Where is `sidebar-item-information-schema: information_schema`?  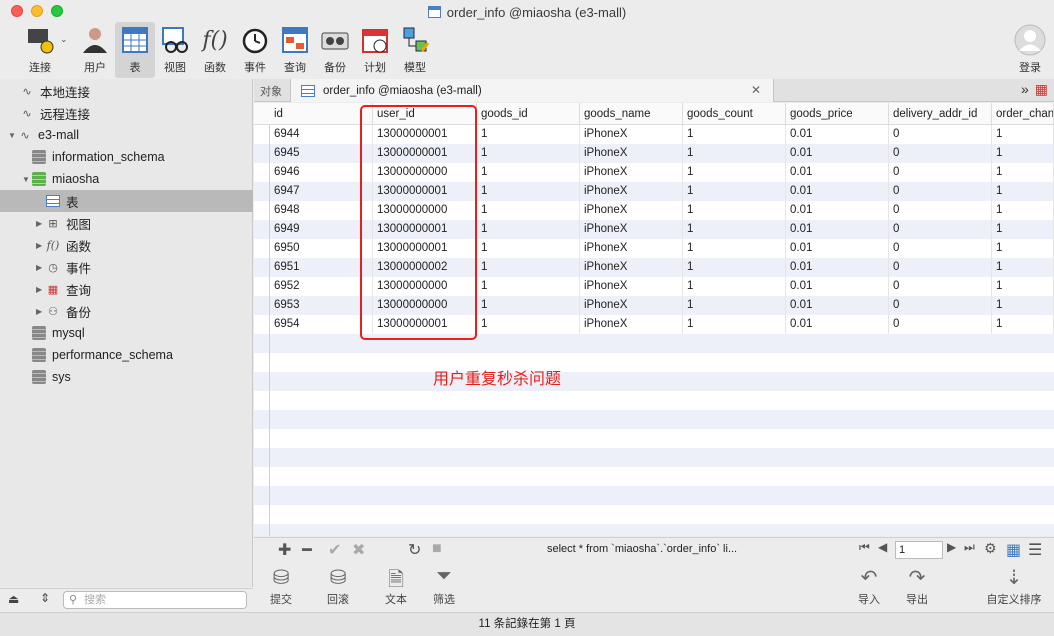
sidebar-item-information-schema: information_schema is located at coordinates (126, 157).